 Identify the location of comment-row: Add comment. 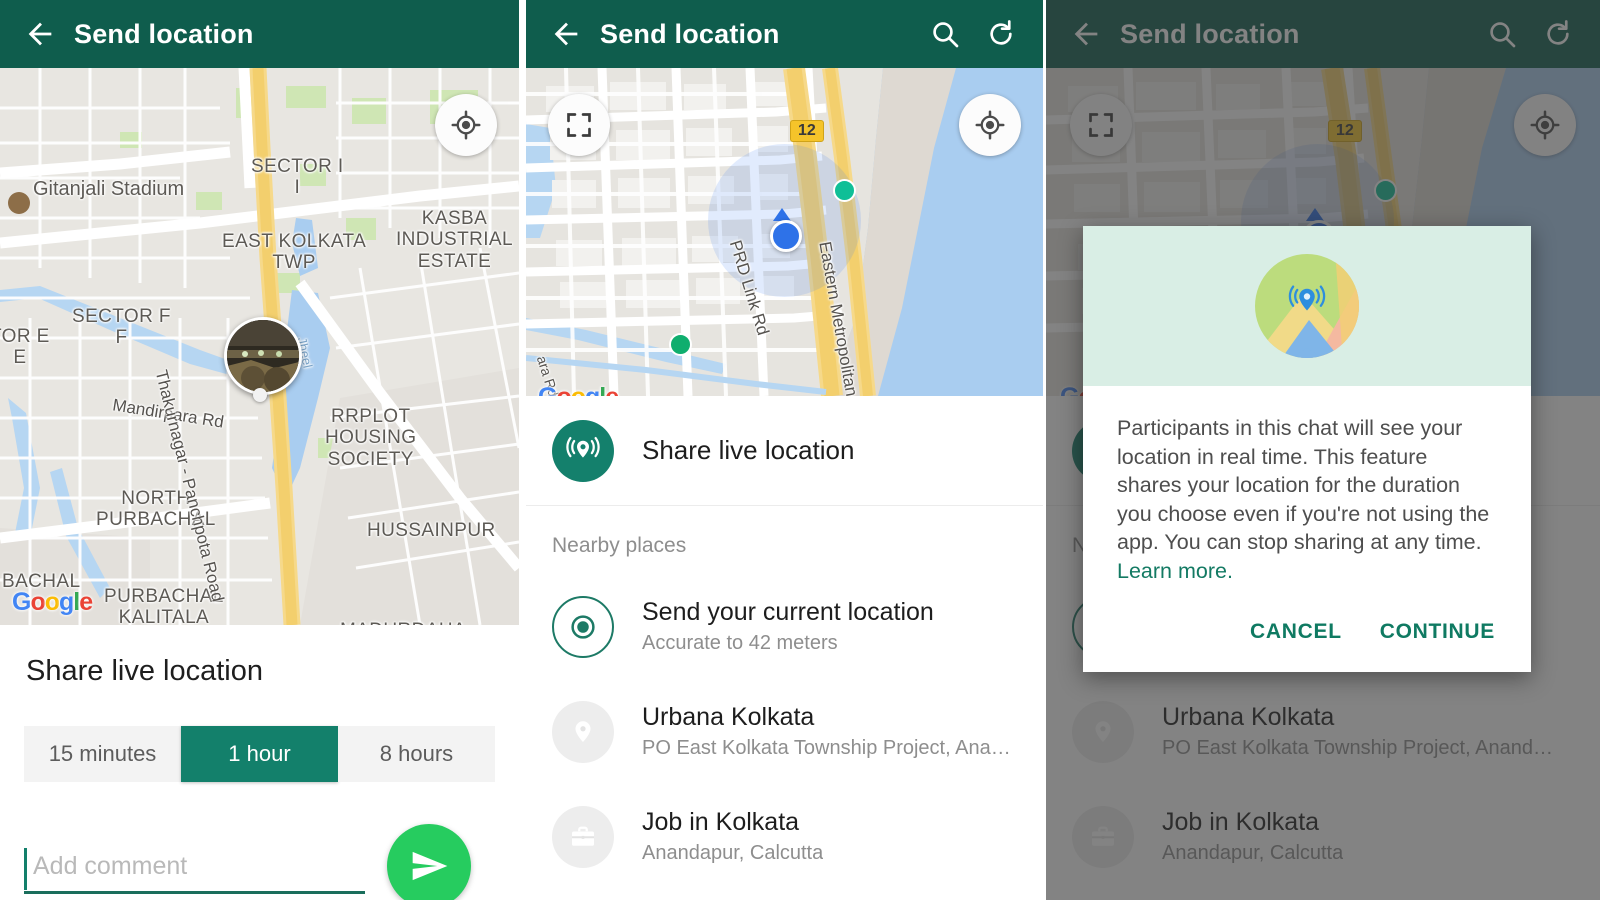
(259, 862).